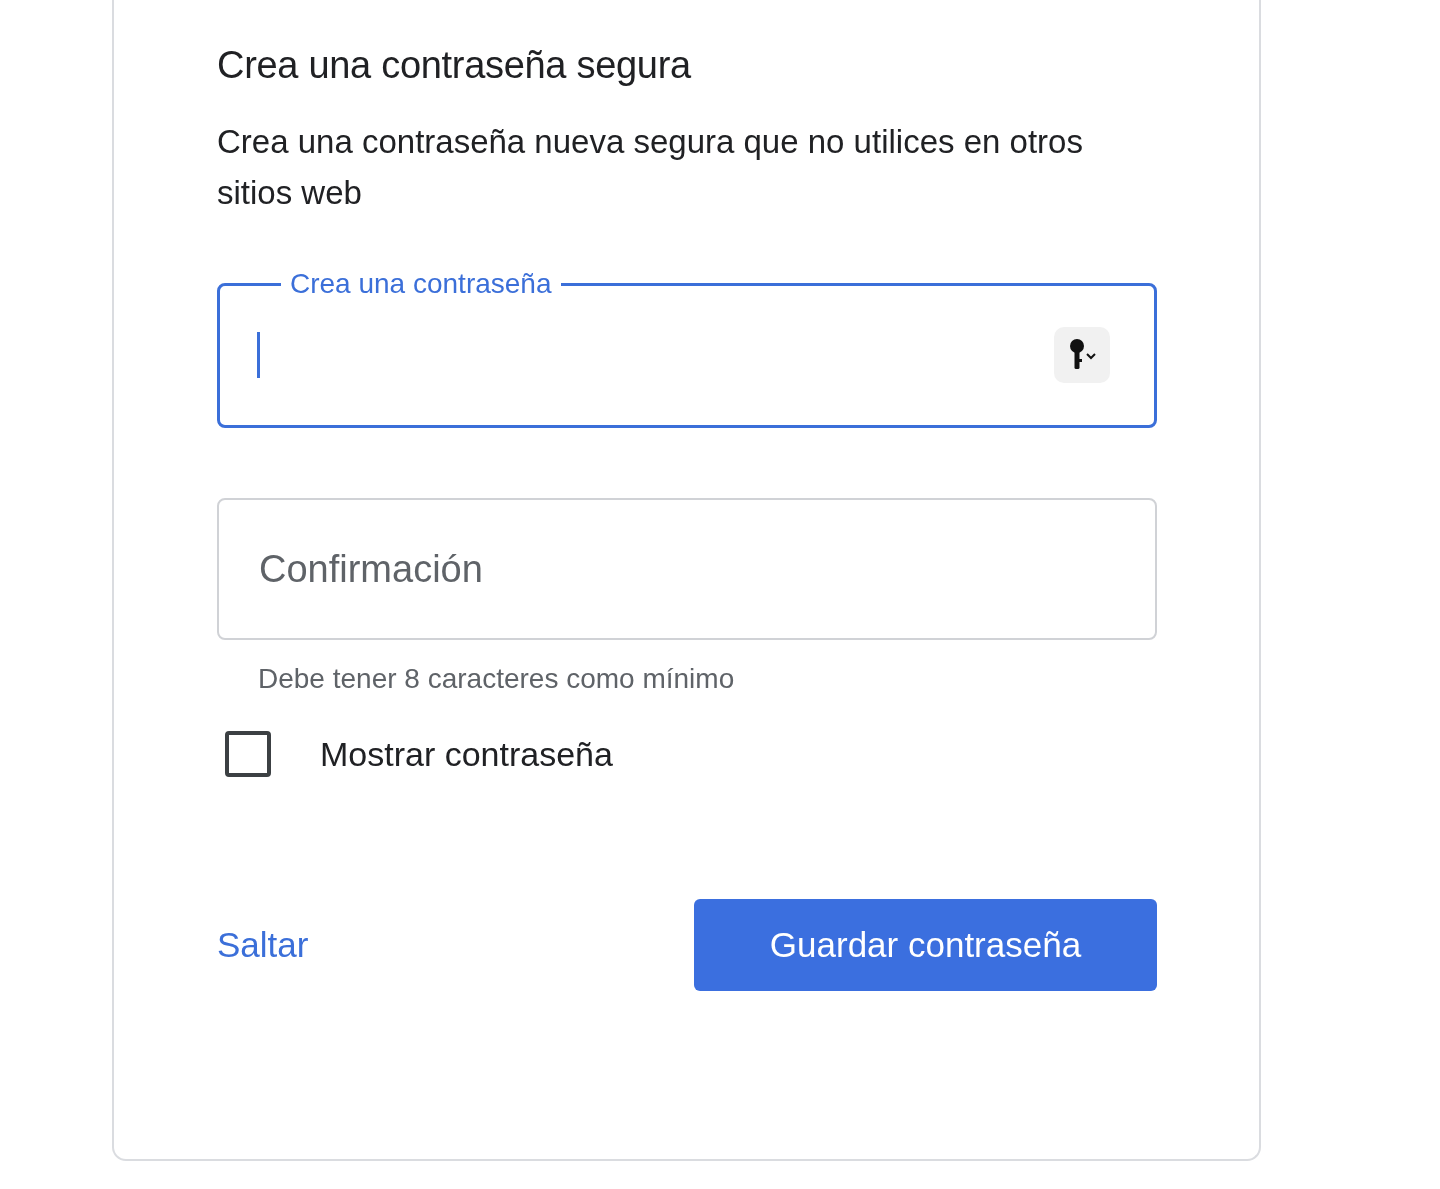 The image size is (1440, 1189). I want to click on save-button: Guardar contraseña, so click(925, 945).